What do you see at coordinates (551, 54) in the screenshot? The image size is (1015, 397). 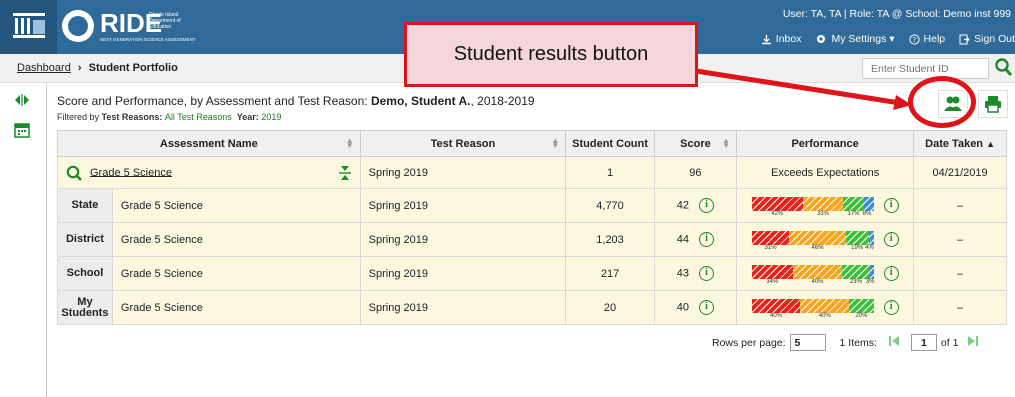 I see `annotation-callout: Student results button` at bounding box center [551, 54].